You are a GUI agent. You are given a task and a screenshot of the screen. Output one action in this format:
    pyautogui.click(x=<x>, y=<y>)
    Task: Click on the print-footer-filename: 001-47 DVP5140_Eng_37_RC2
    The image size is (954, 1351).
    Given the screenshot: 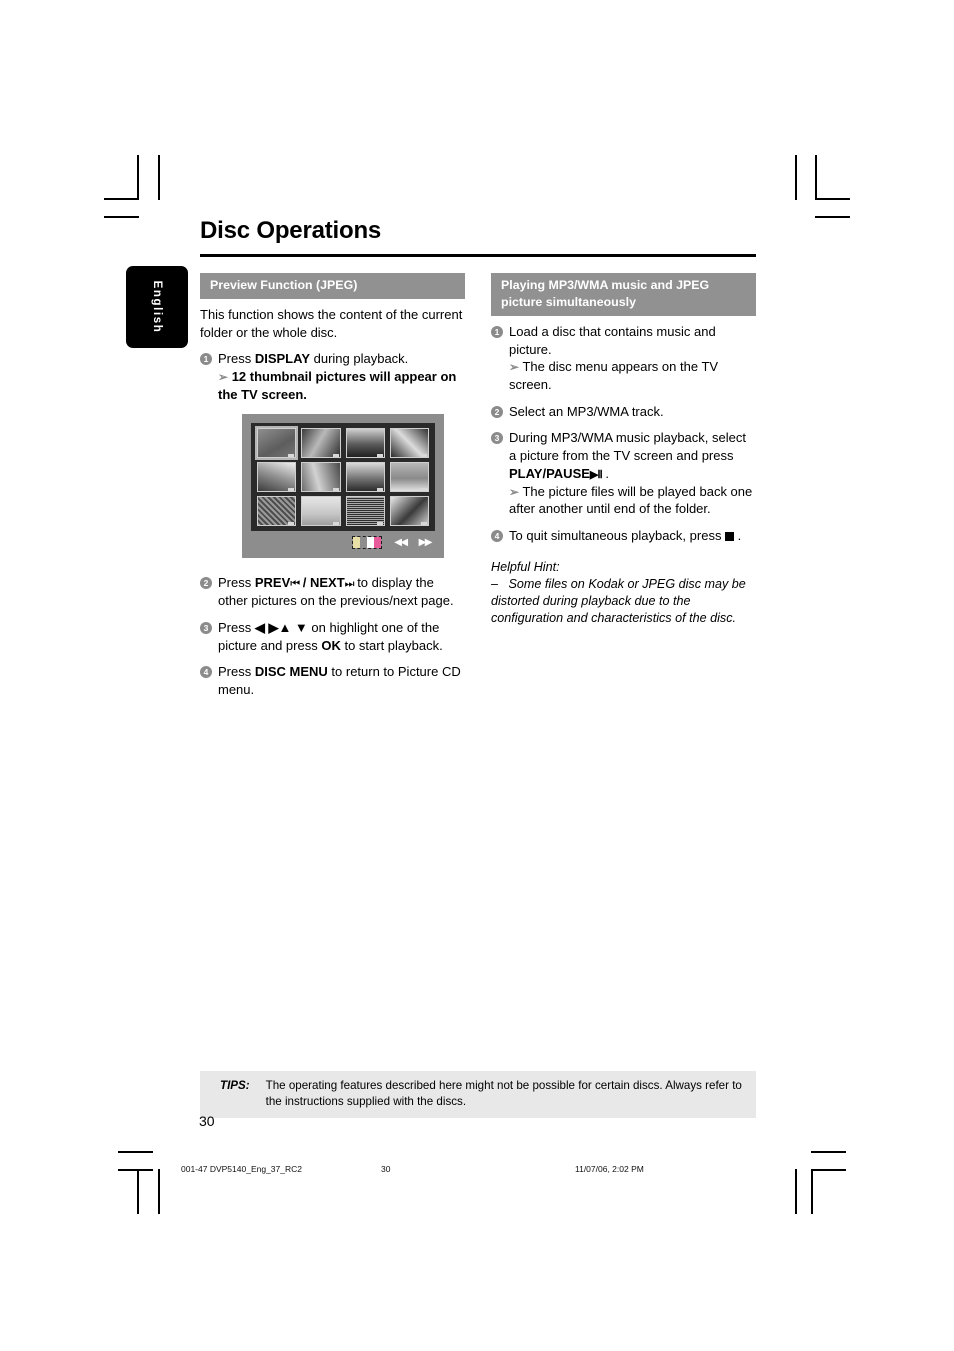 What is the action you would take?
    pyautogui.click(x=241, y=1169)
    